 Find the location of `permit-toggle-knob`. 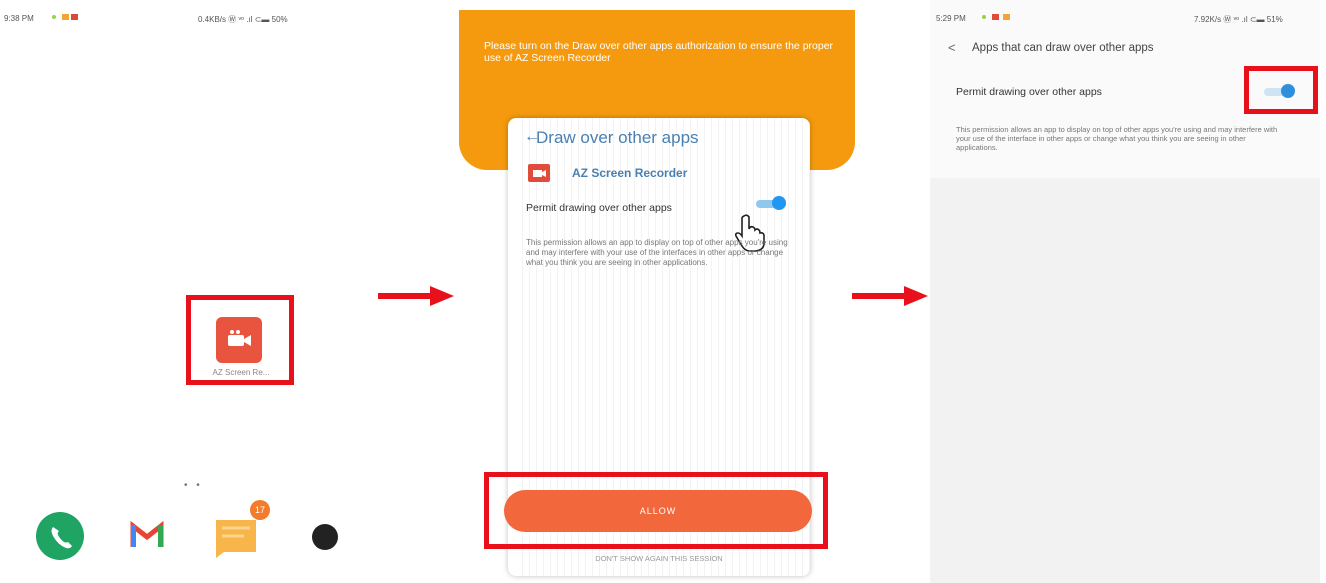

permit-toggle-knob is located at coordinates (779, 203).